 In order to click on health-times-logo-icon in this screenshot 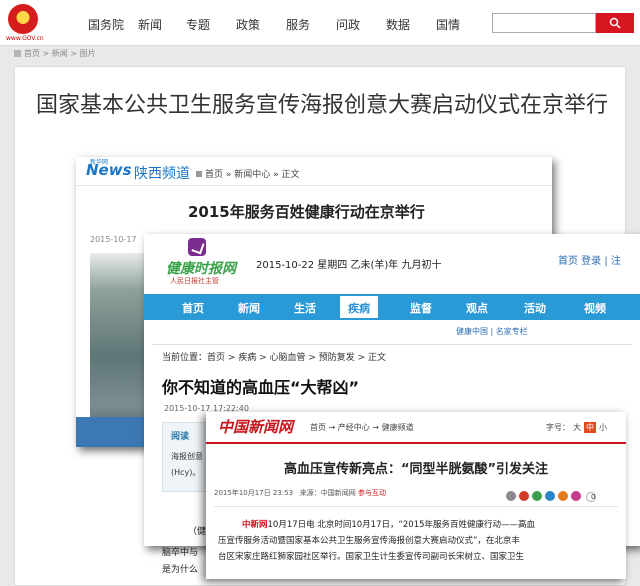, I will do `click(197, 247)`.